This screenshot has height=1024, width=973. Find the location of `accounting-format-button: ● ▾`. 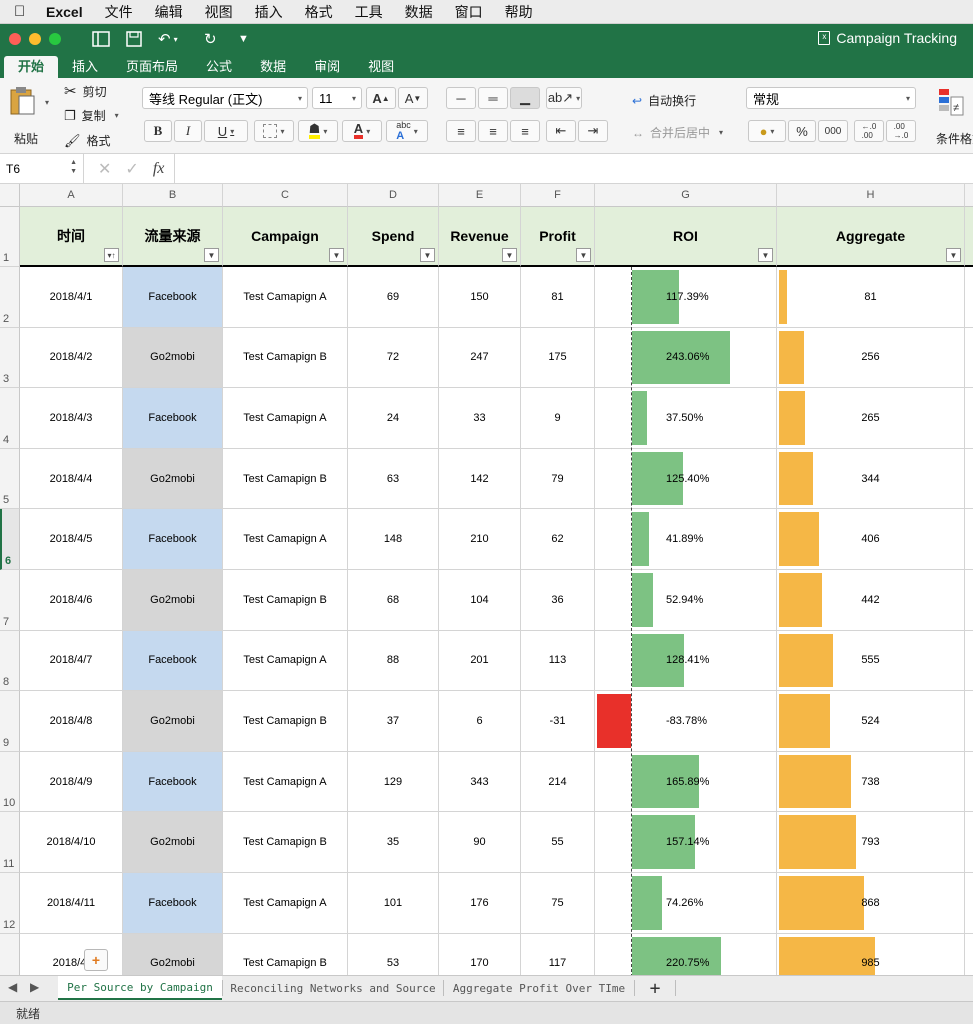

accounting-format-button: ● ▾ is located at coordinates (767, 131).